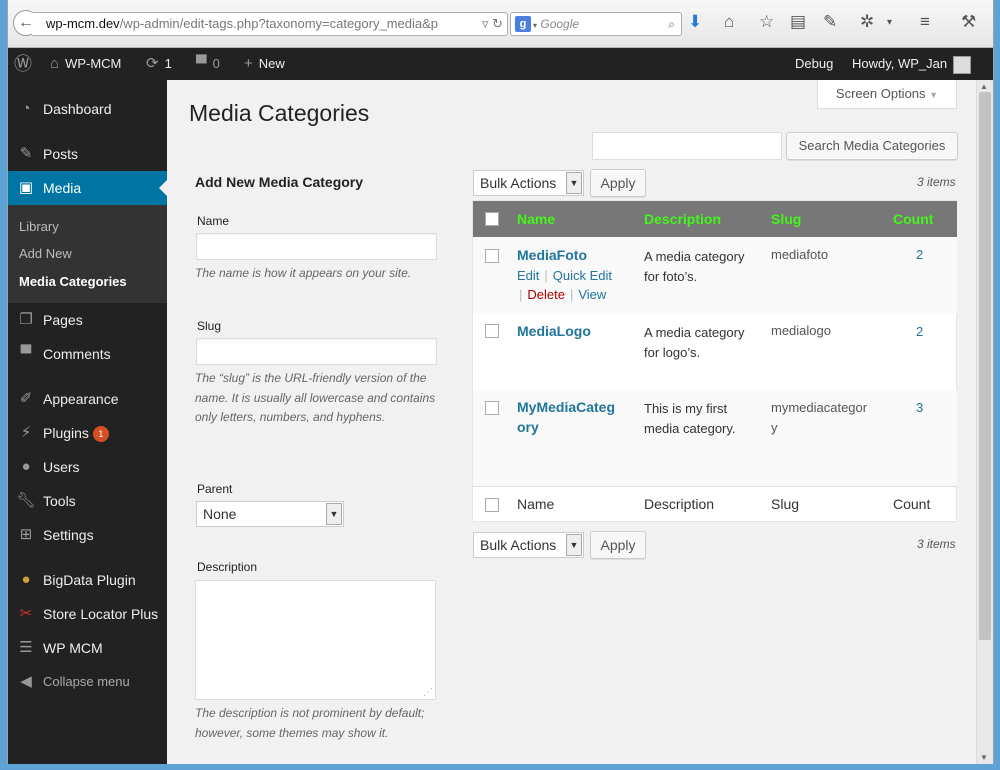  What do you see at coordinates (26, 187) in the screenshot?
I see `media-icon: ▣` at bounding box center [26, 187].